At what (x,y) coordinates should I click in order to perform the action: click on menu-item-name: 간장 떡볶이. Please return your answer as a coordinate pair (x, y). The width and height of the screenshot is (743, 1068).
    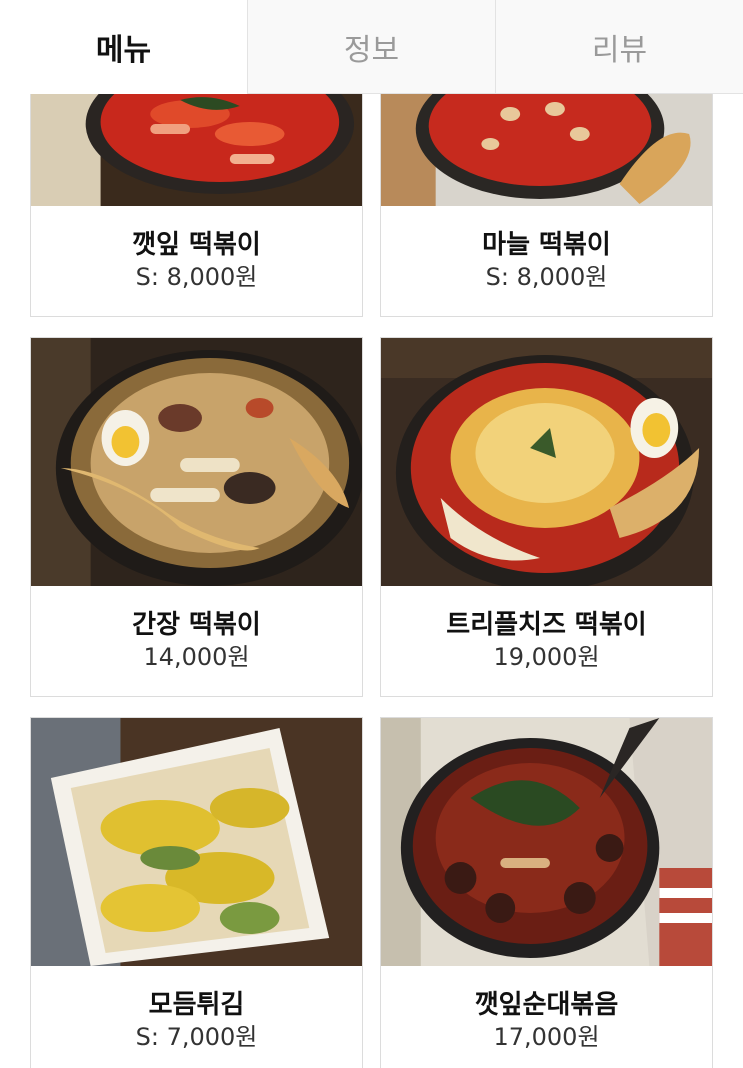
    Looking at the image, I should click on (196, 624).